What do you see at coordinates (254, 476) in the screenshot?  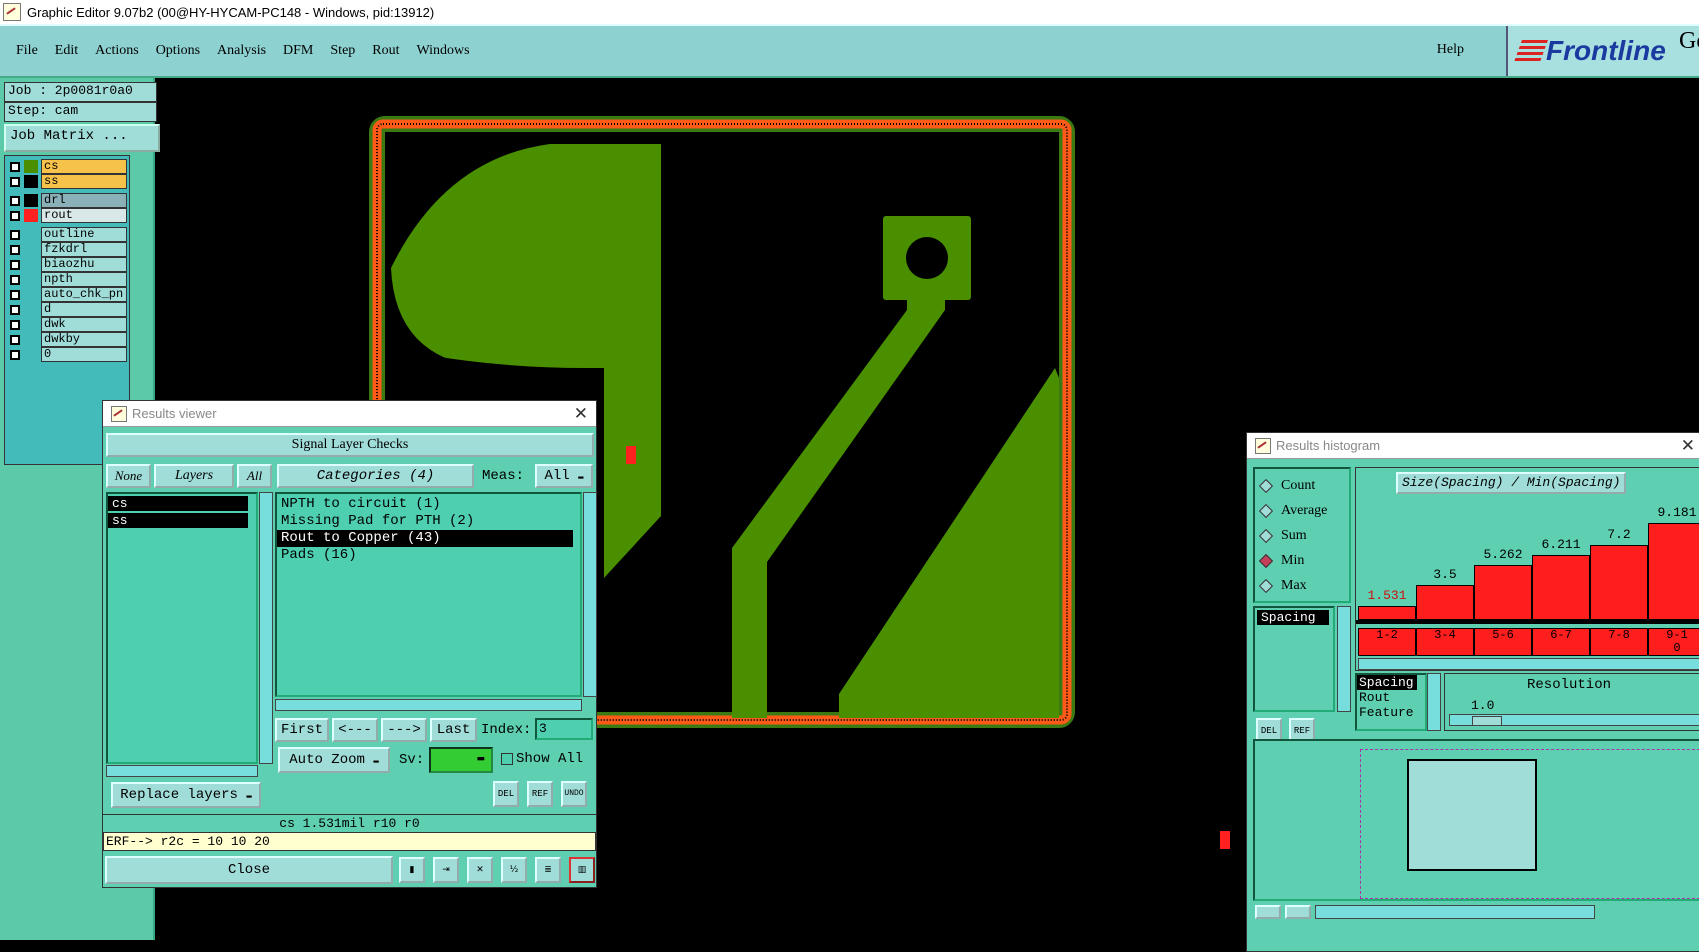 I see `all-layers-button: All` at bounding box center [254, 476].